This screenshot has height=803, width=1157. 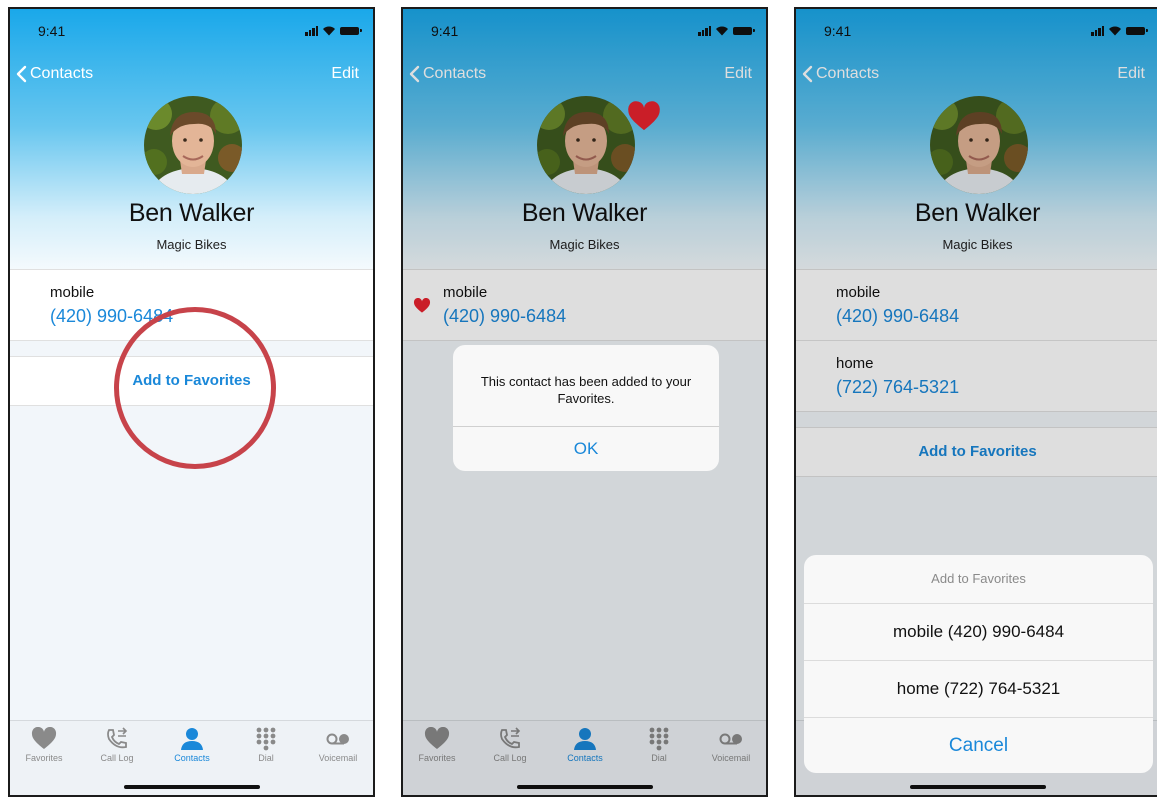 I want to click on tab-favorites: Favorites, so click(x=44, y=745).